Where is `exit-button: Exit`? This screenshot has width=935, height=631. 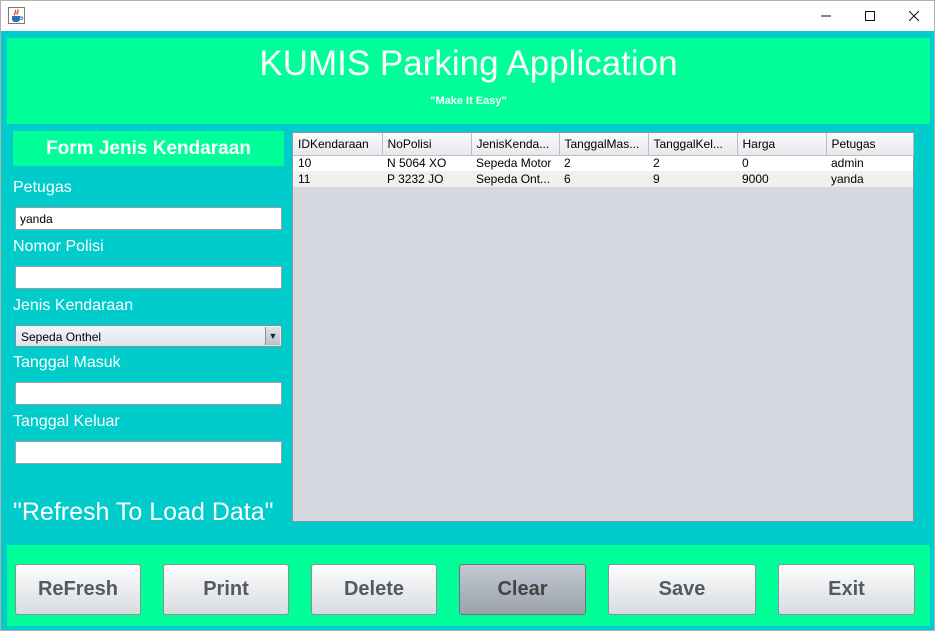
exit-button: Exit is located at coordinates (846, 589).